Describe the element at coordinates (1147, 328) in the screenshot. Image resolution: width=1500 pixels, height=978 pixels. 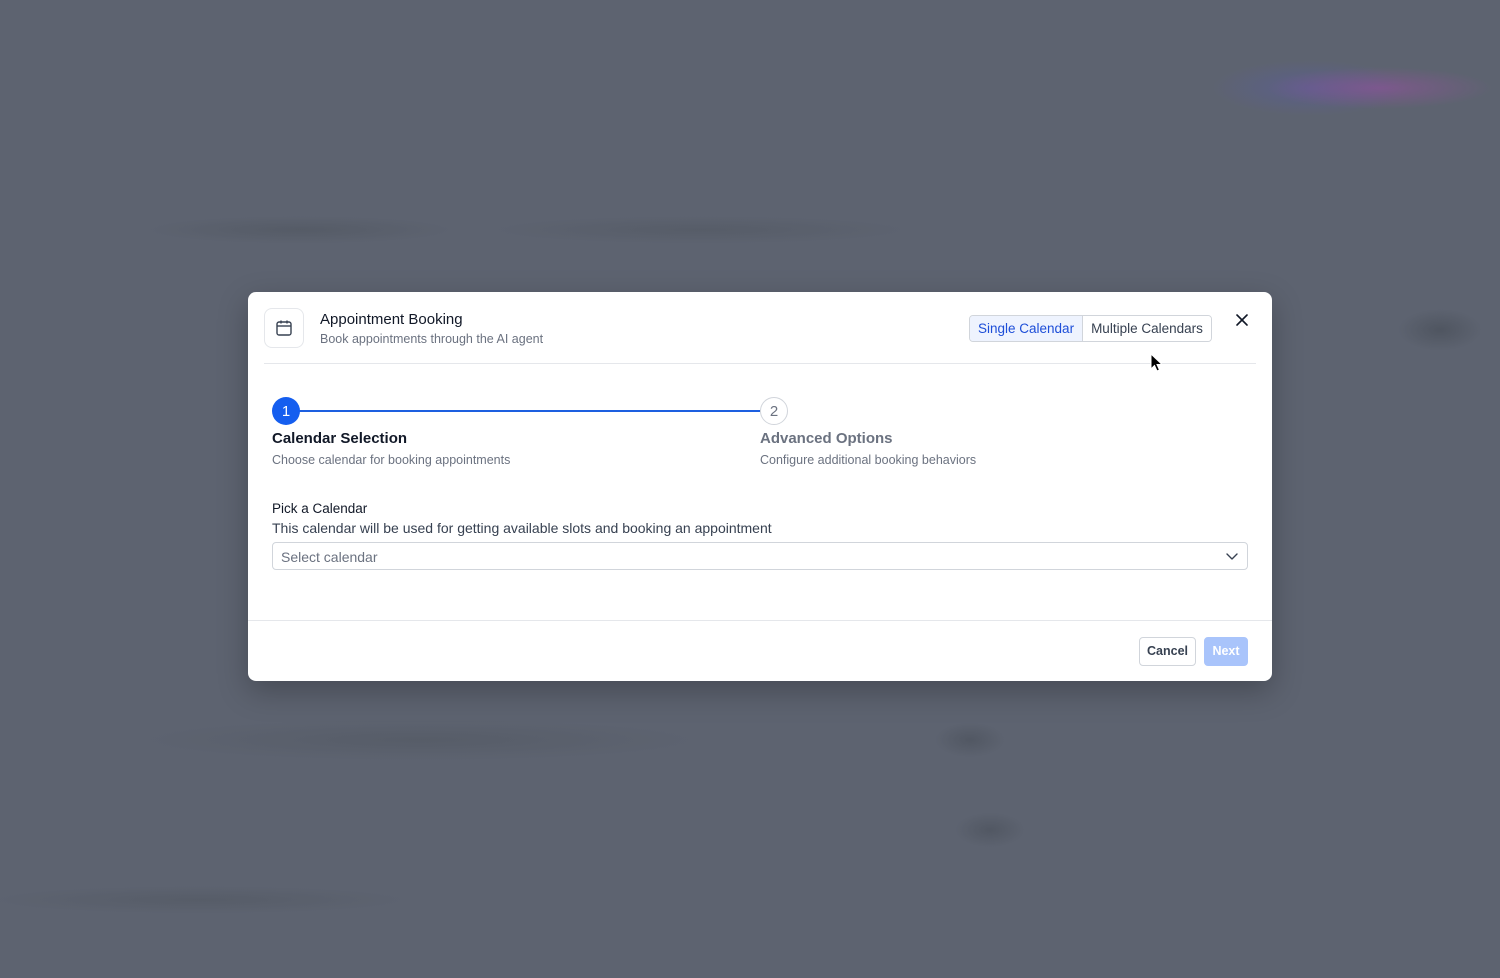
I see `multiple-calendars-option: Multiple Calendars` at that location.